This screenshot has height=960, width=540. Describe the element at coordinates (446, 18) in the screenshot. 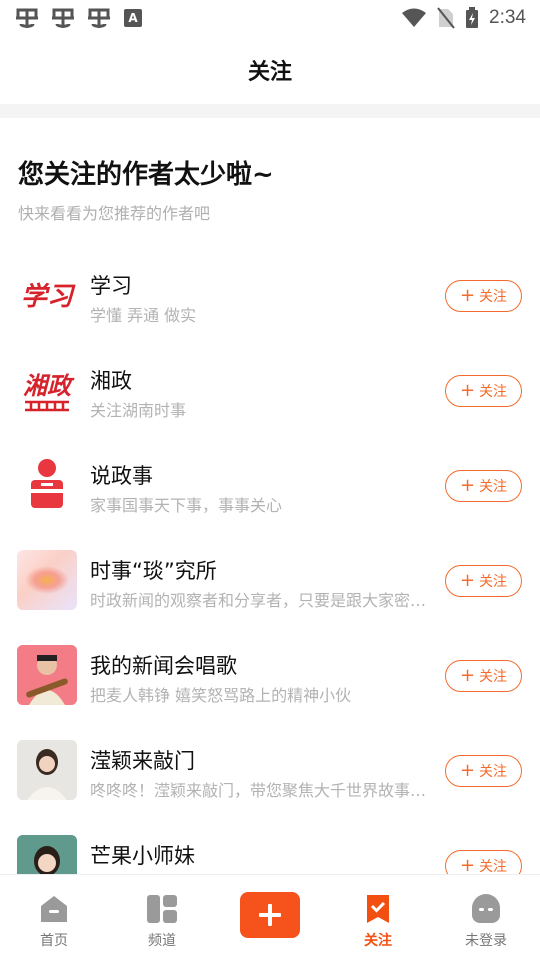

I see `no-sim-icon` at that location.